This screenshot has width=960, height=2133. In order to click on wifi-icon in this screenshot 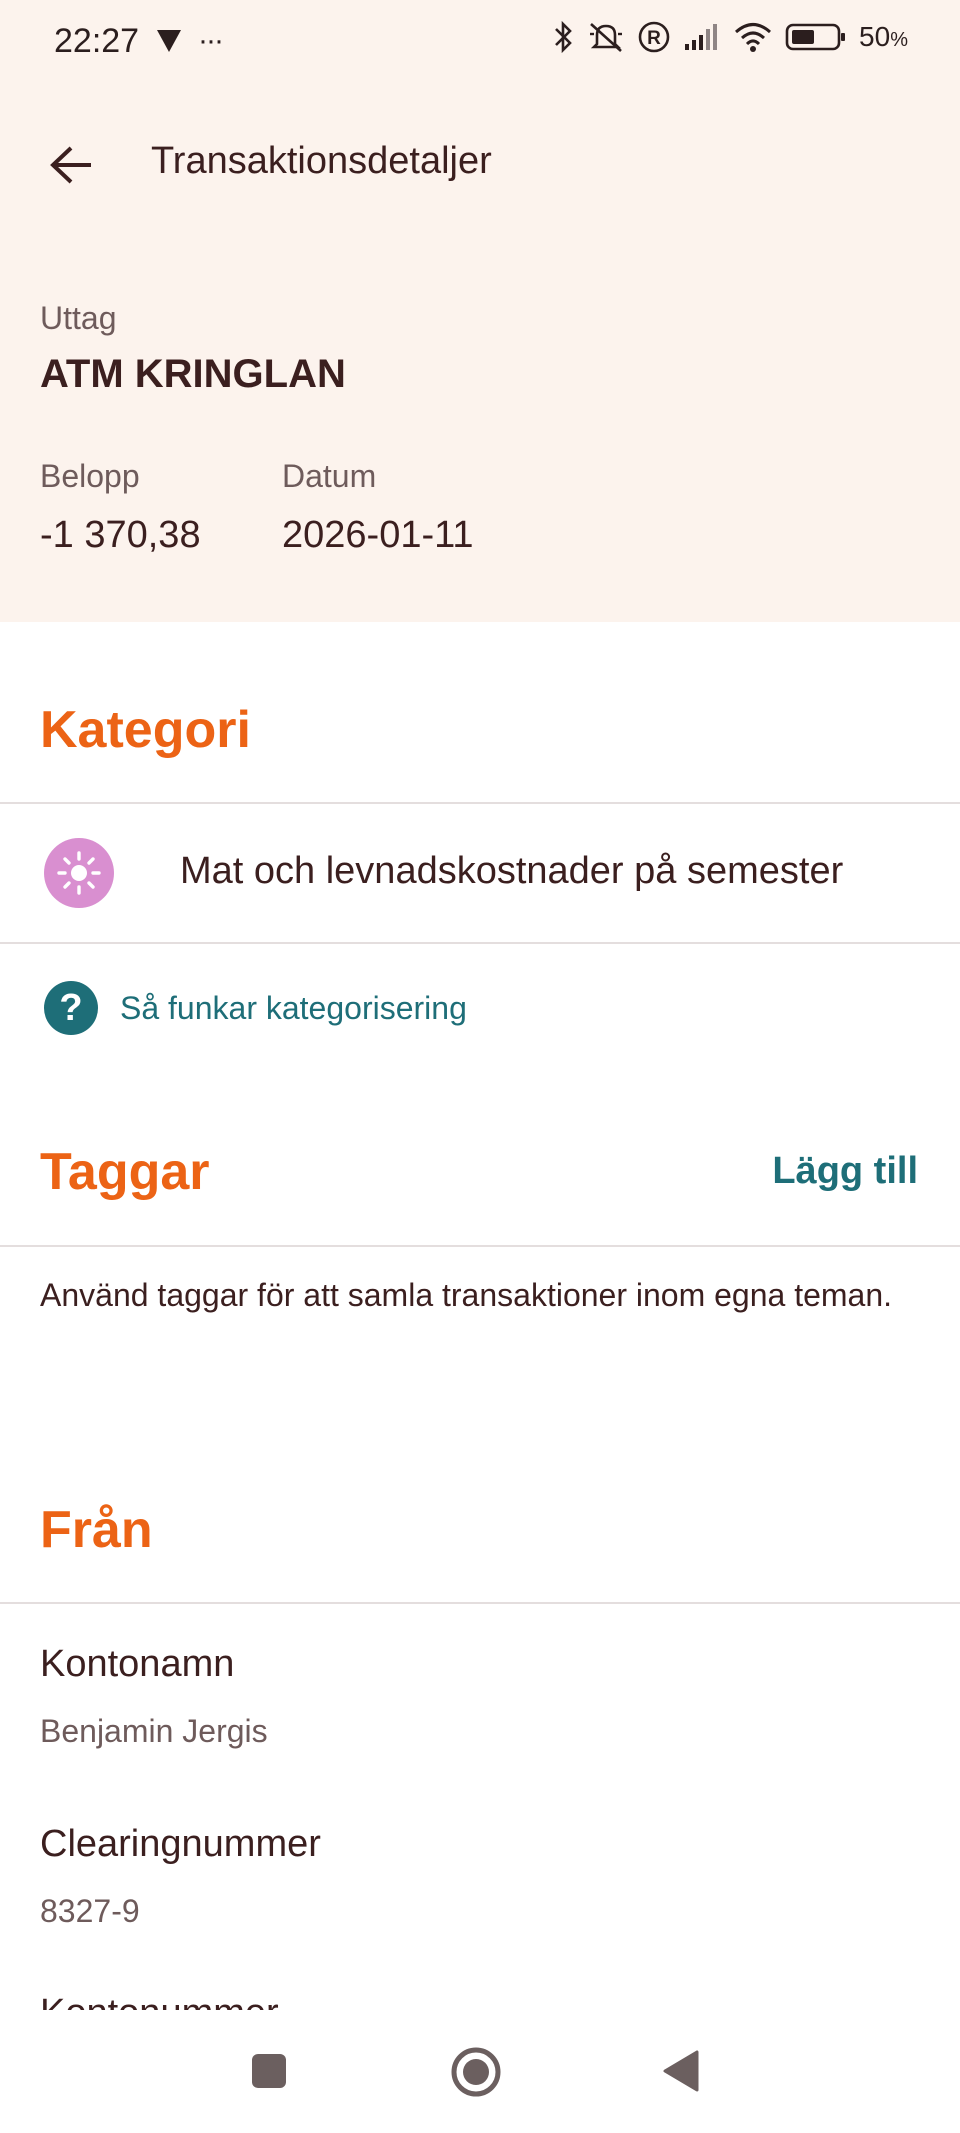, I will do `click(753, 37)`.